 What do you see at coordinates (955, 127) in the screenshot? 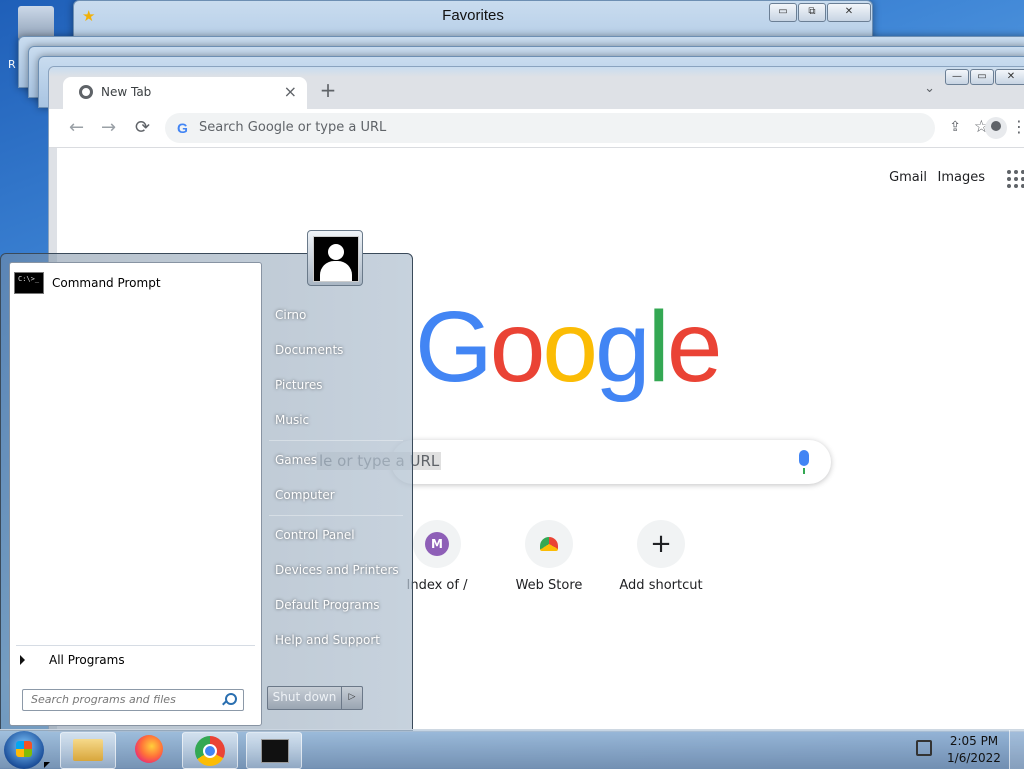
I see `share-icon: ⇪` at bounding box center [955, 127].